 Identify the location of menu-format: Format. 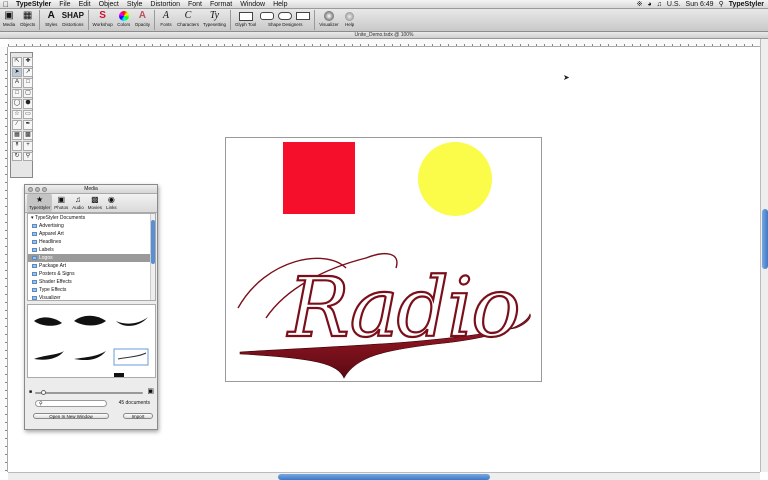
(221, 4).